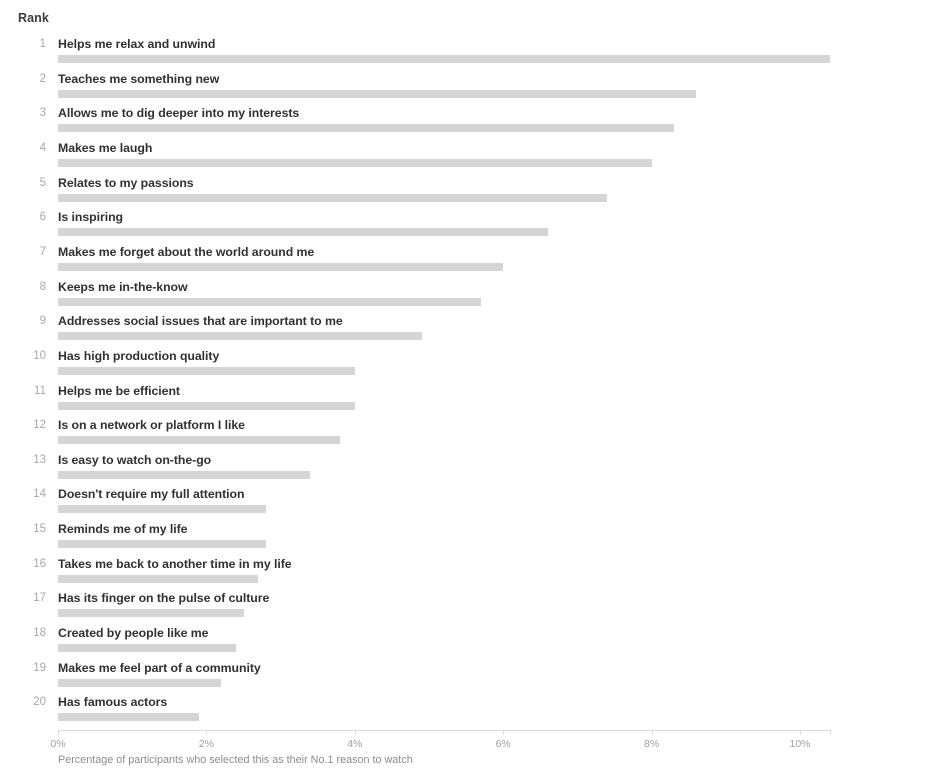 This screenshot has width=943, height=779. I want to click on chart-row: 11 Helps me be efficient, so click(471, 401).